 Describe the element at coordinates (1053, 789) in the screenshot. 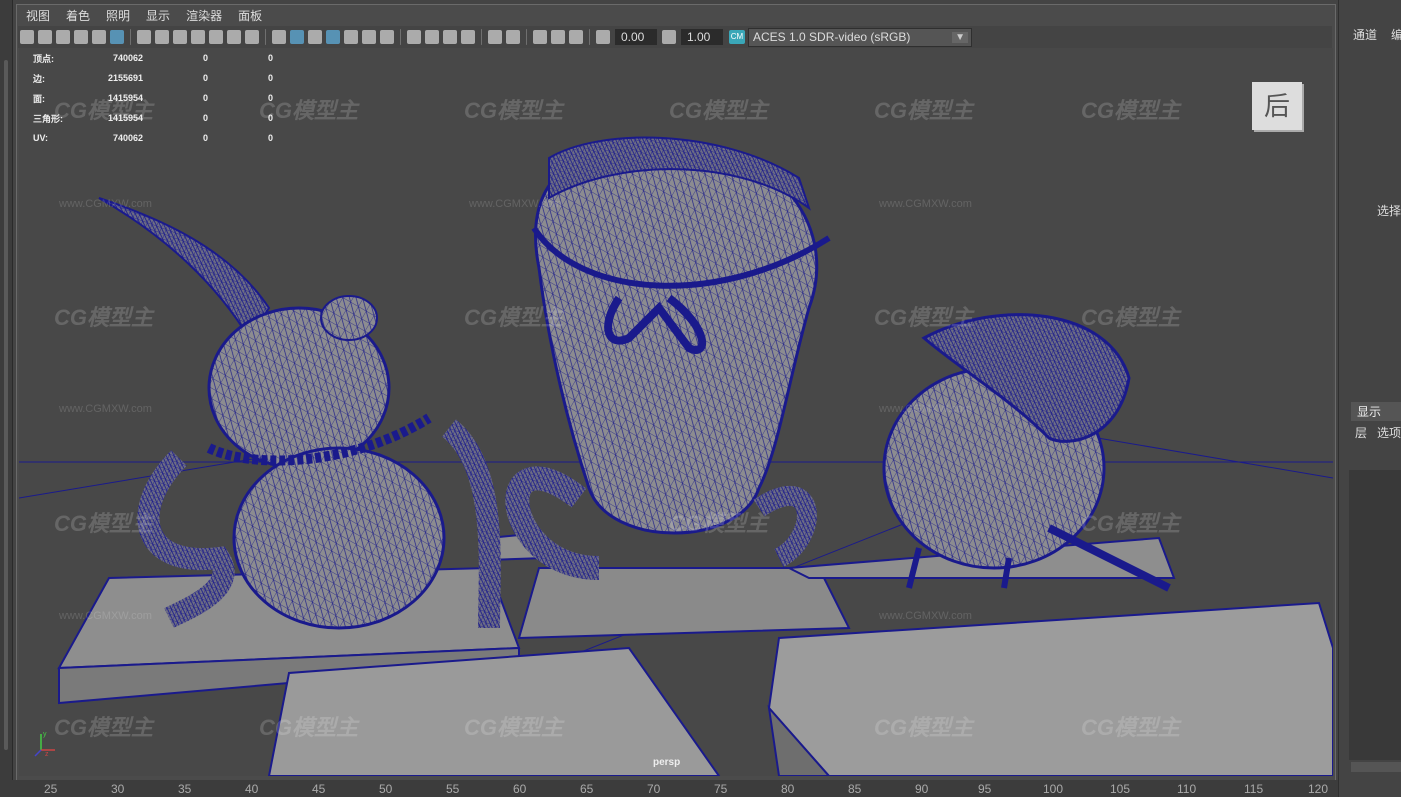

I see `ruler-tick-label: 100` at that location.